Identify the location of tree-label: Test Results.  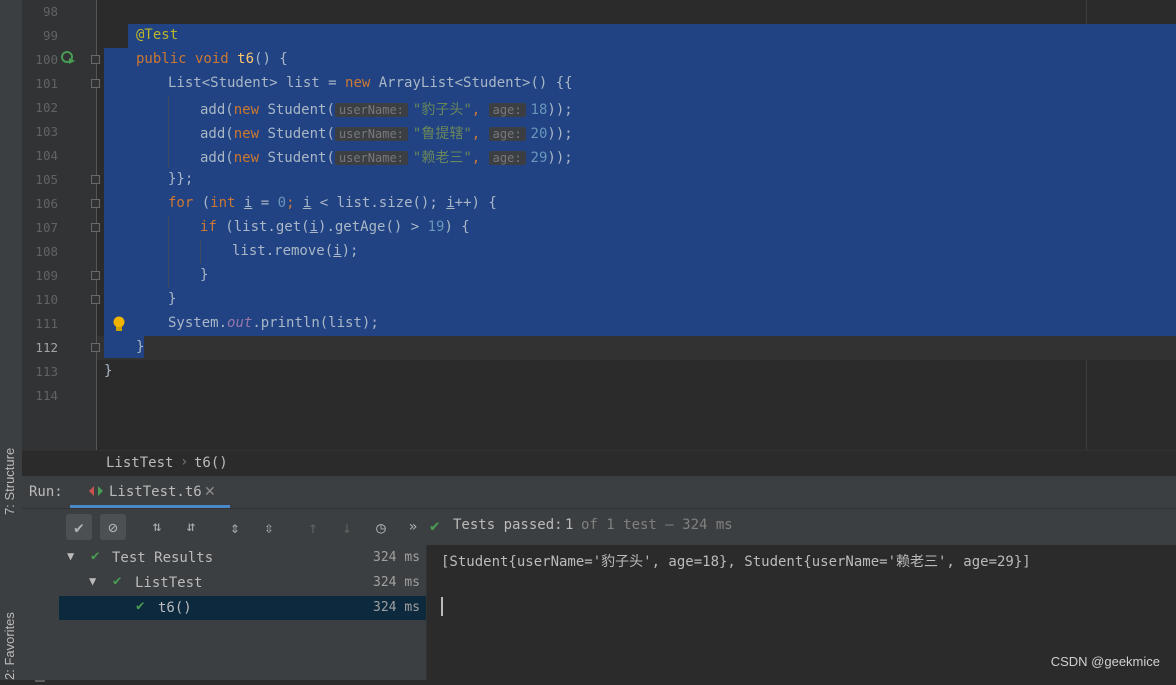
(163, 558).